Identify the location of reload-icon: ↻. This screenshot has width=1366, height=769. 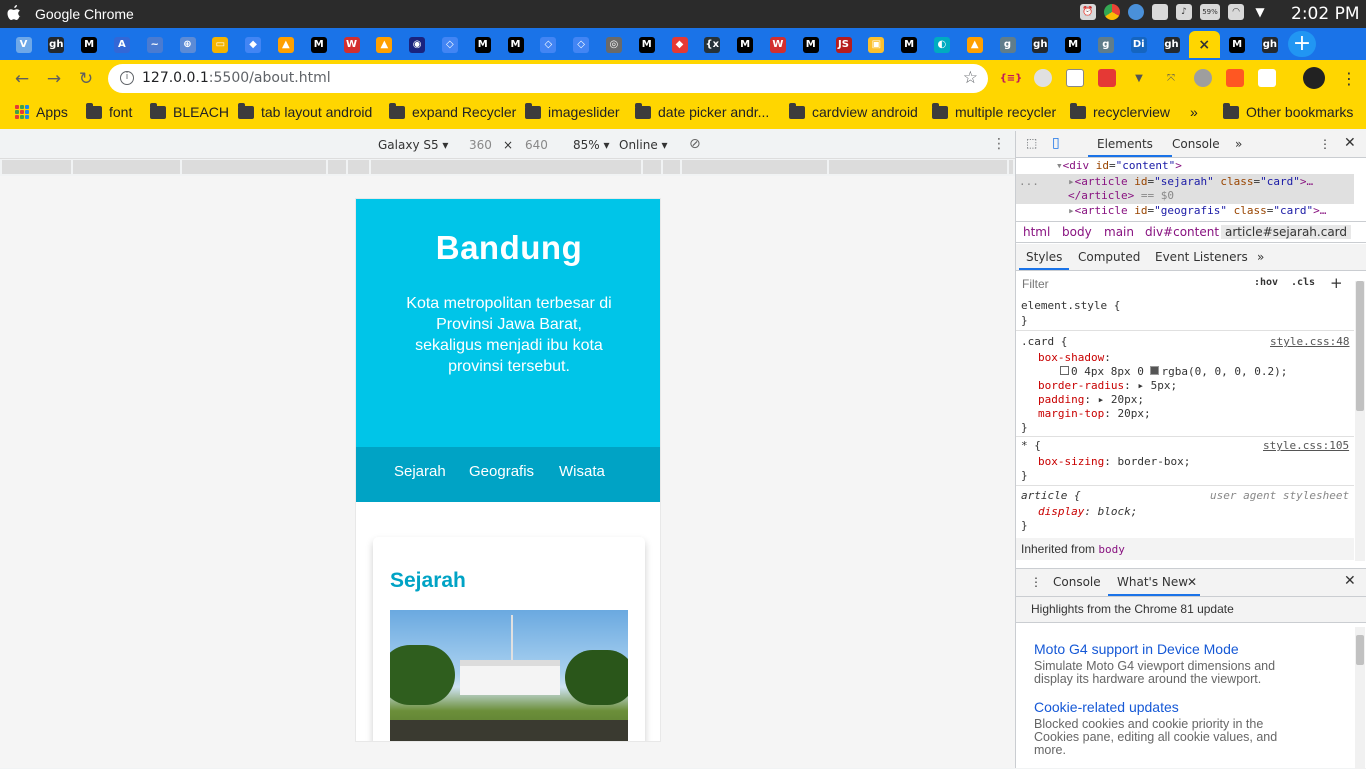
(86, 79).